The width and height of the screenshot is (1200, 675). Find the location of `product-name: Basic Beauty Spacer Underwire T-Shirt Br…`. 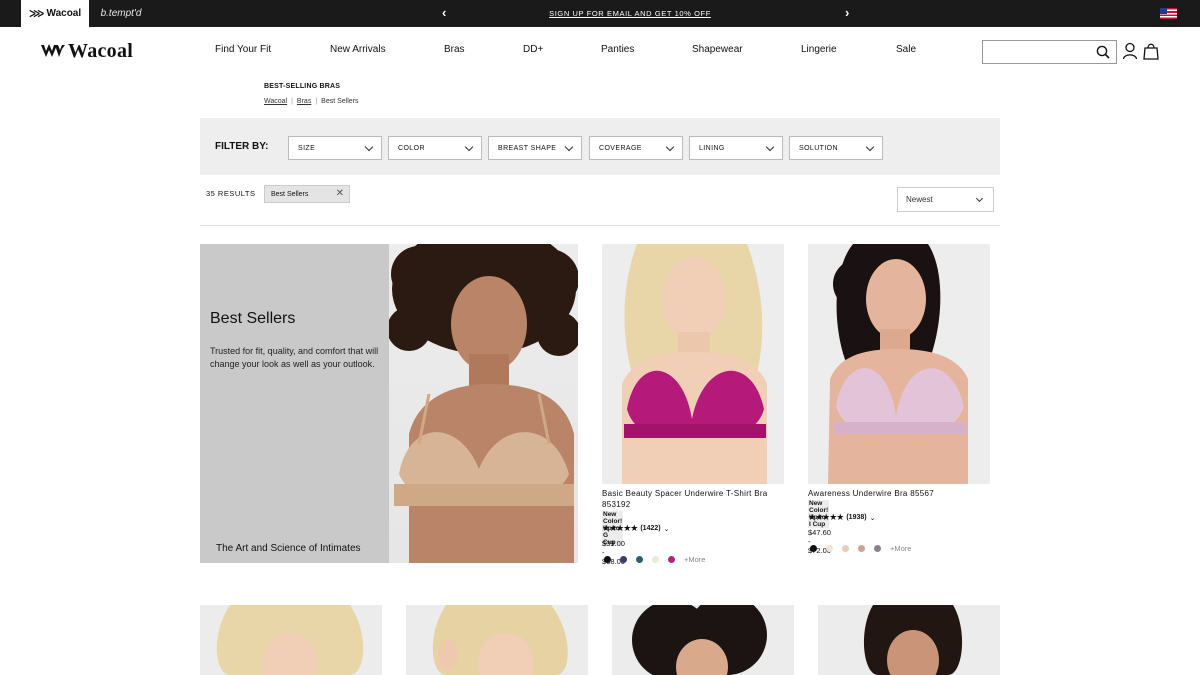

product-name: Basic Beauty Spacer Underwire T-Shirt Br… is located at coordinates (691, 499).